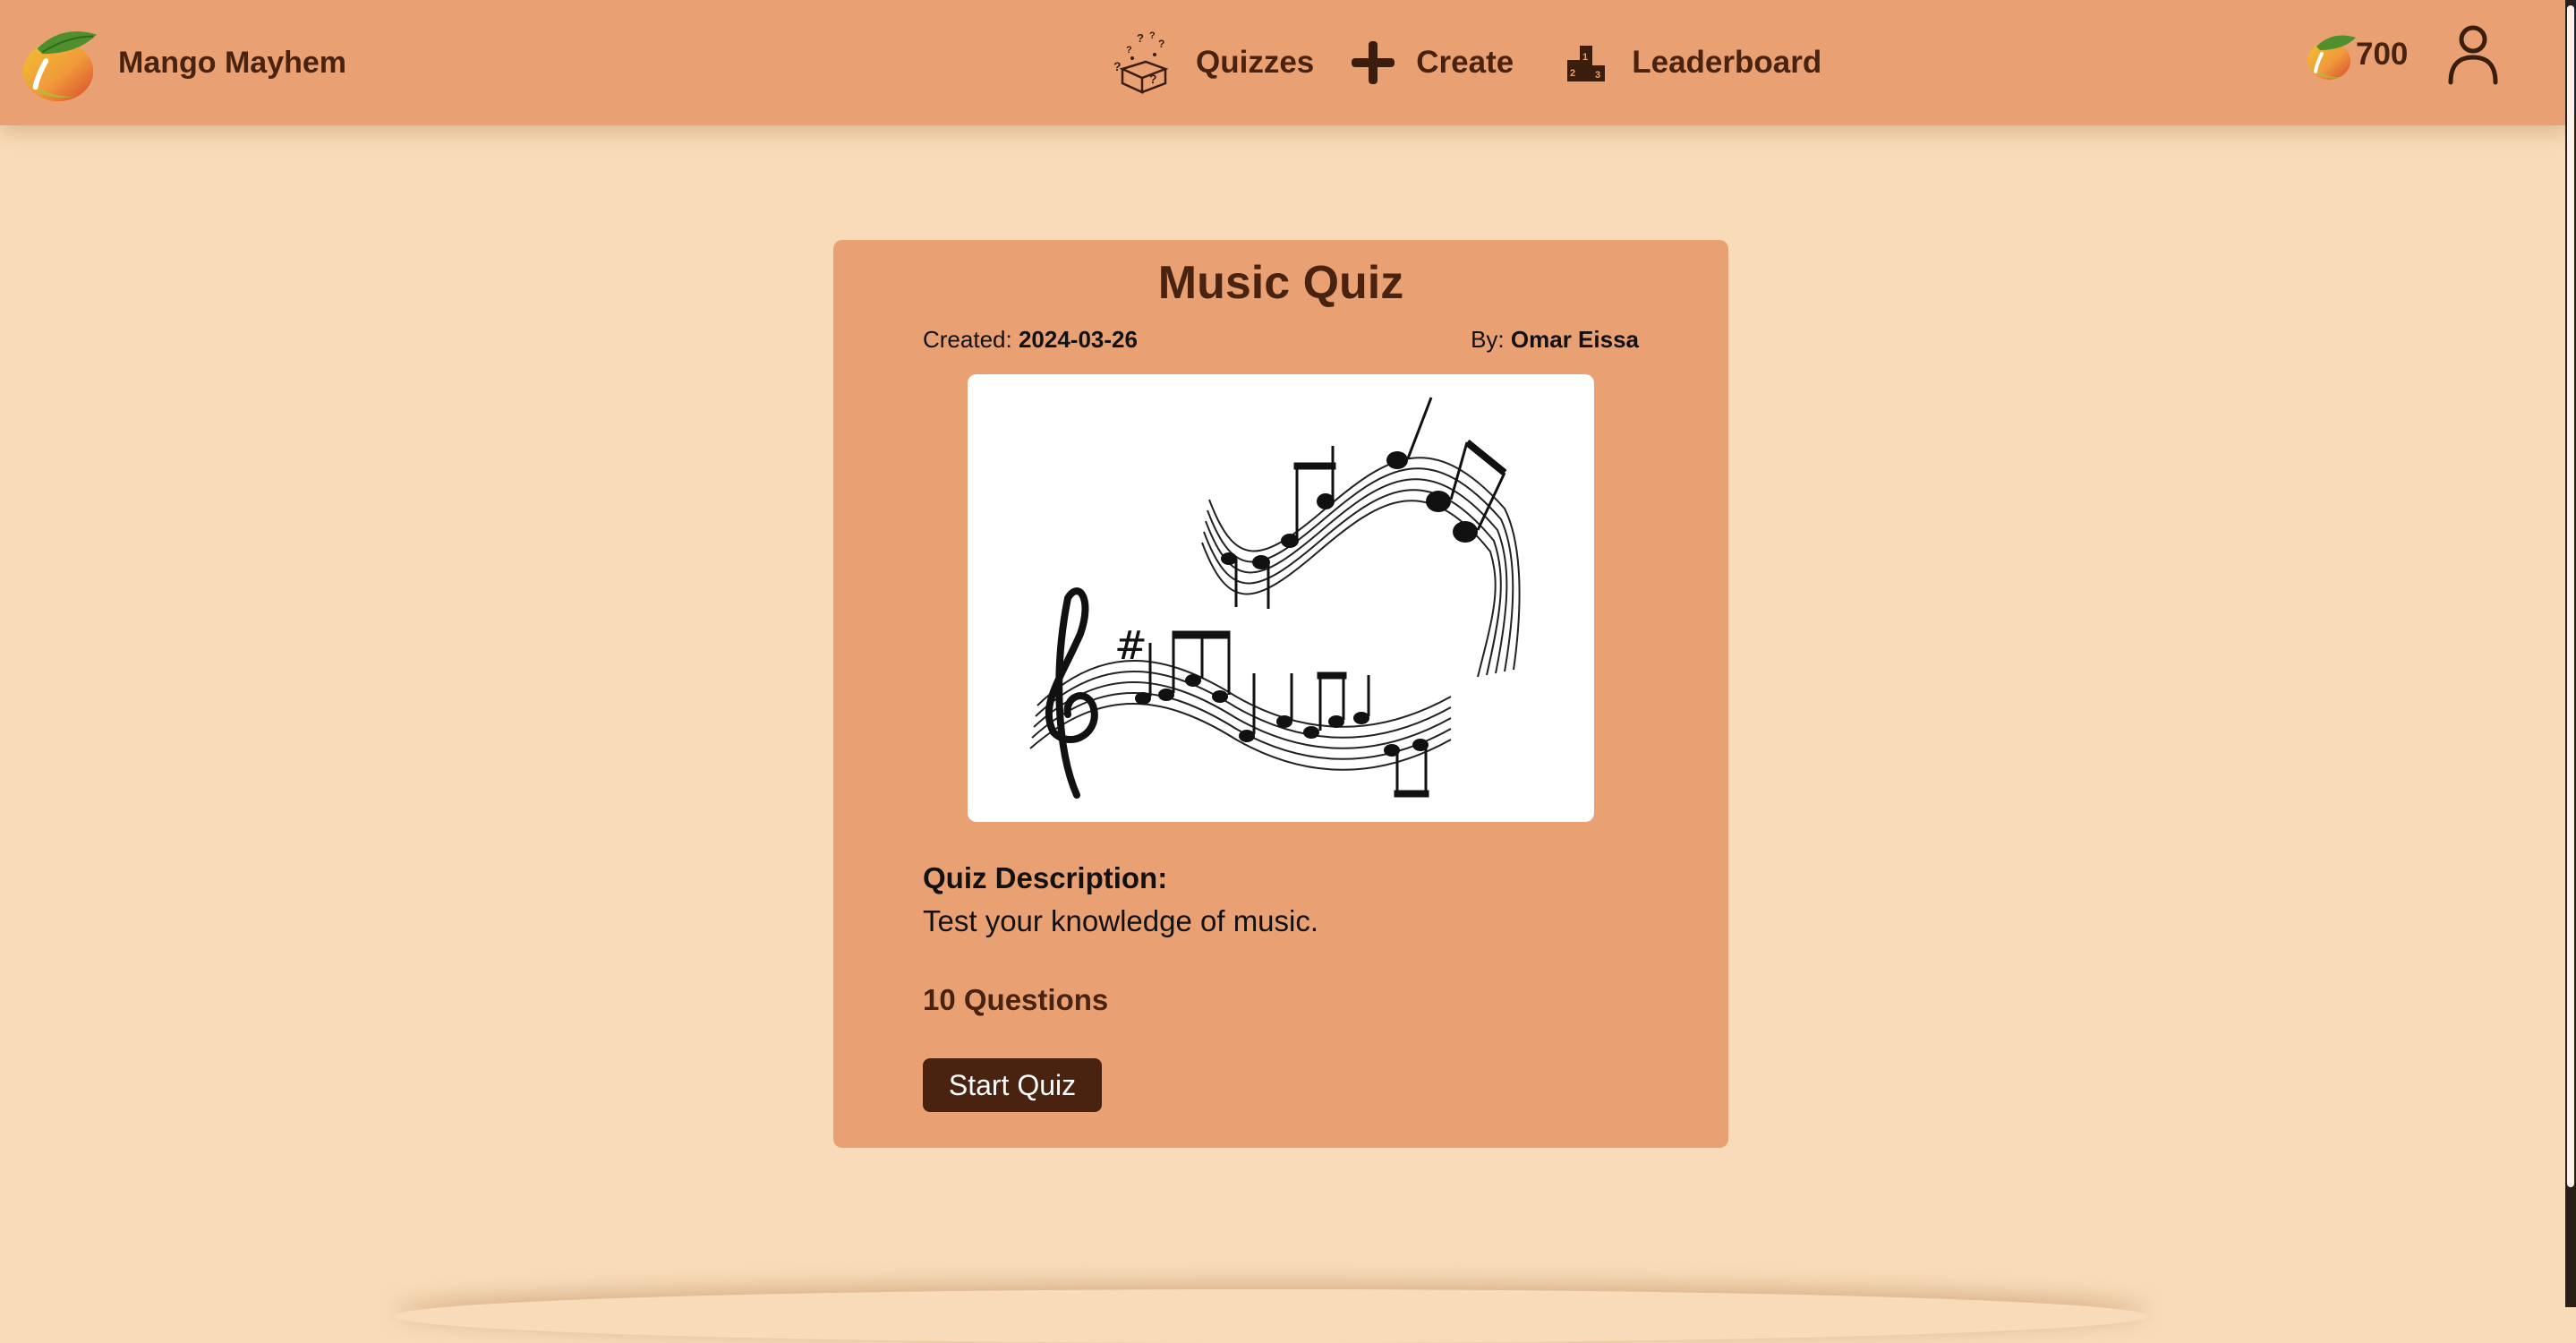 This screenshot has width=2576, height=1343. What do you see at coordinates (1255, 62) in the screenshot?
I see `nav-quizzes-label: Quizzes` at bounding box center [1255, 62].